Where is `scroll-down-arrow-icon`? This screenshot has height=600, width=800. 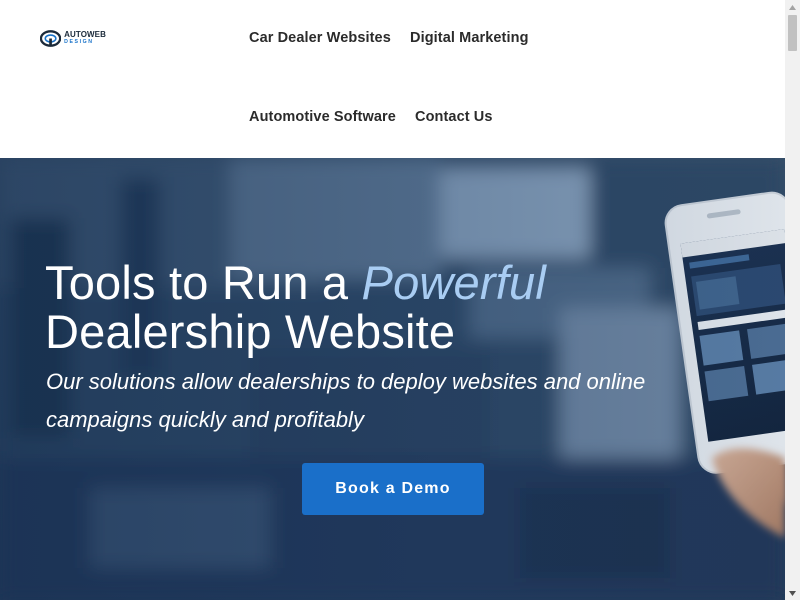 scroll-down-arrow-icon is located at coordinates (792, 593).